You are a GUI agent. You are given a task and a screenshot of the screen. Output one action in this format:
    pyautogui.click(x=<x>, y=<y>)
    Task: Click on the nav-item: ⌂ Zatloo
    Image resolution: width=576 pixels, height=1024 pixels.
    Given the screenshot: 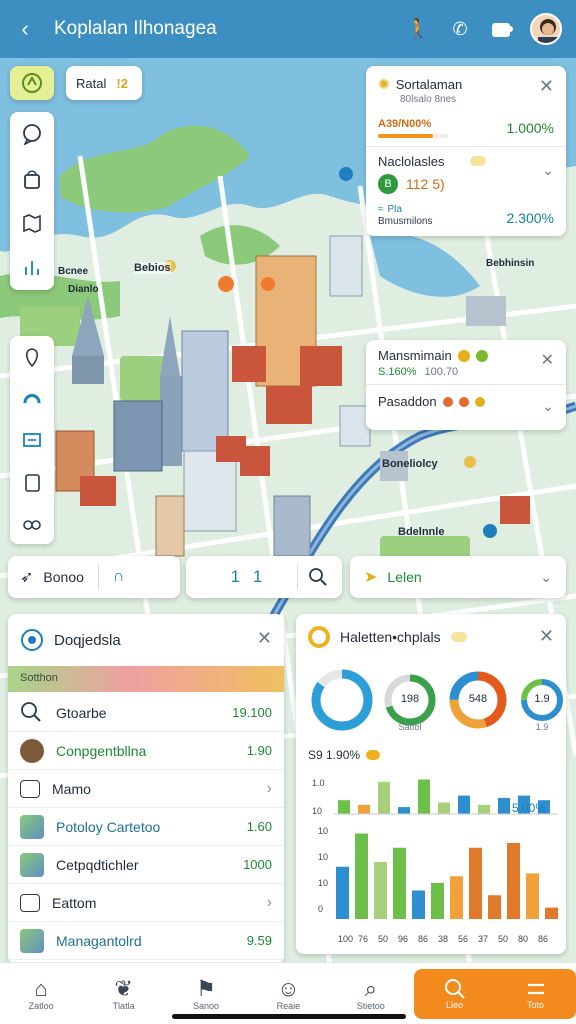 What is the action you would take?
    pyautogui.click(x=41, y=993)
    